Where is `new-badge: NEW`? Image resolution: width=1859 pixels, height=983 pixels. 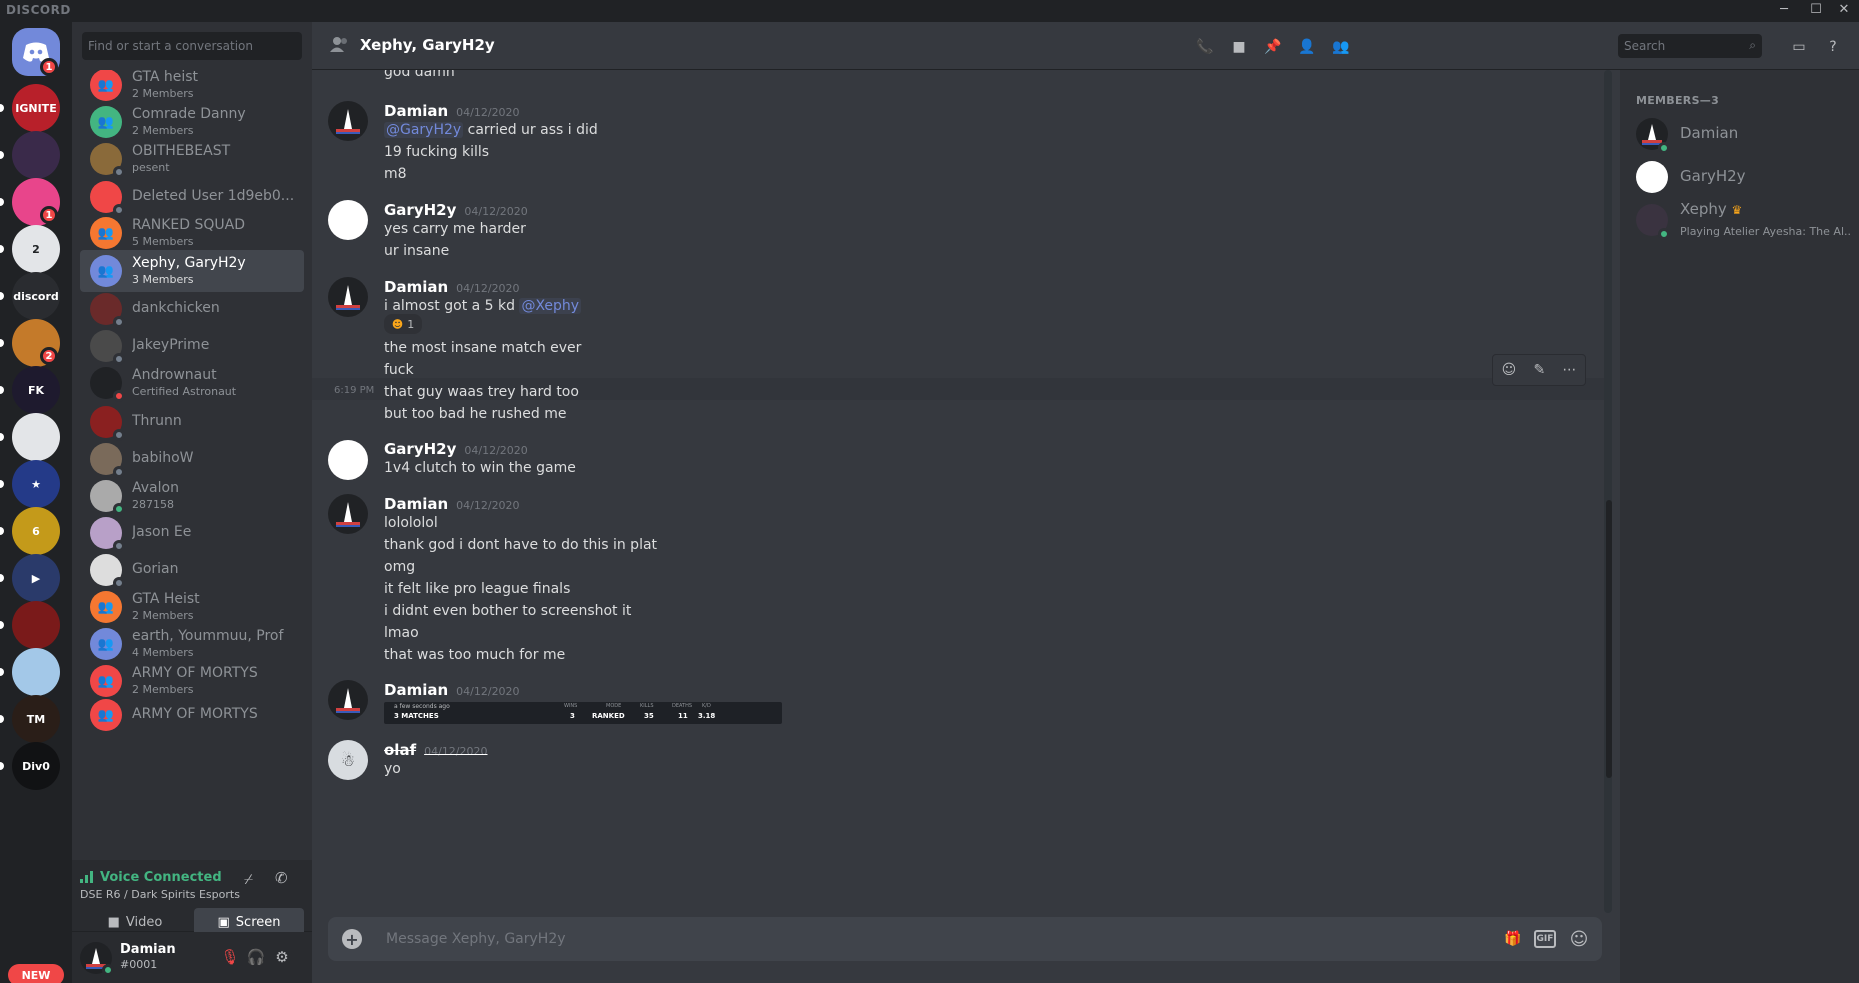
new-badge: NEW is located at coordinates (36, 973).